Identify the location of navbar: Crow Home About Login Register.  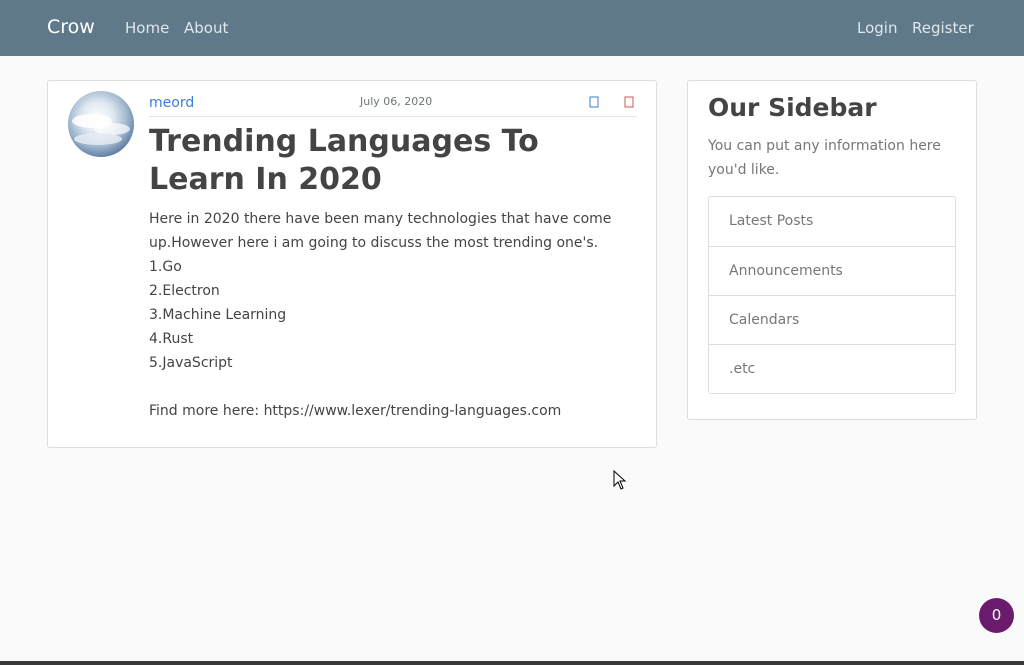
(512, 28).